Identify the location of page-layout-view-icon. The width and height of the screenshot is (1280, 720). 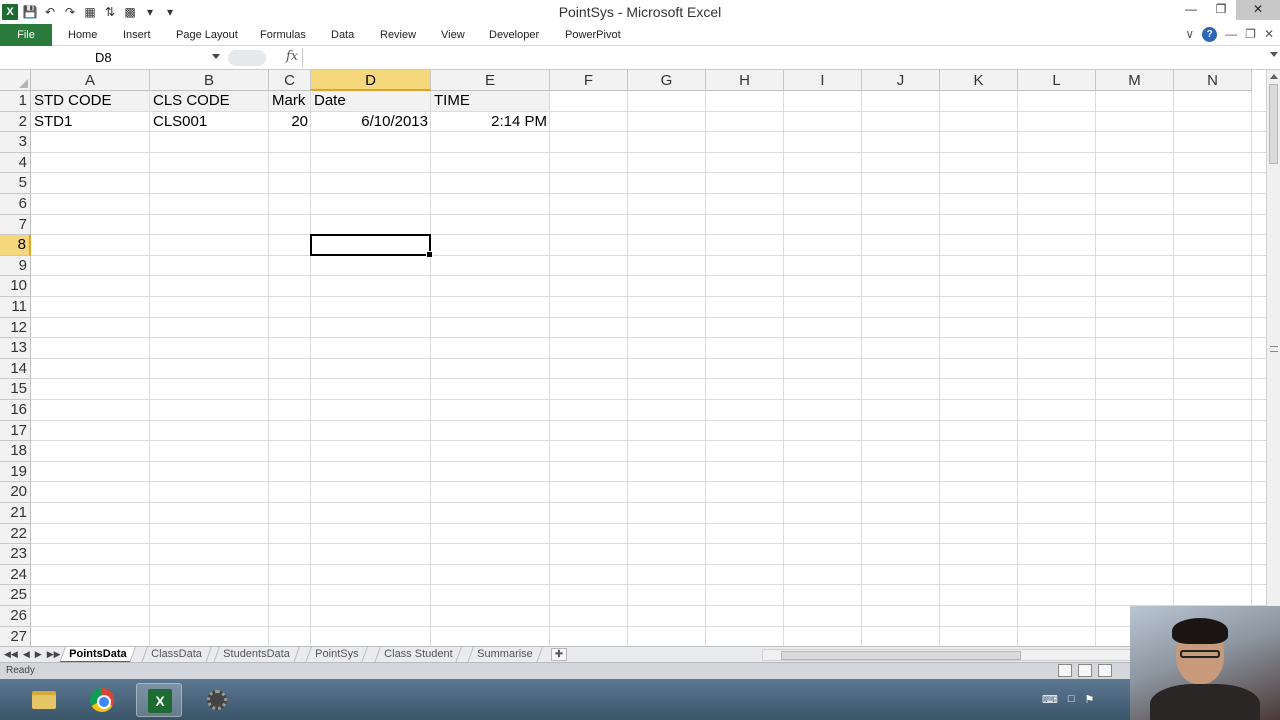
(1085, 670).